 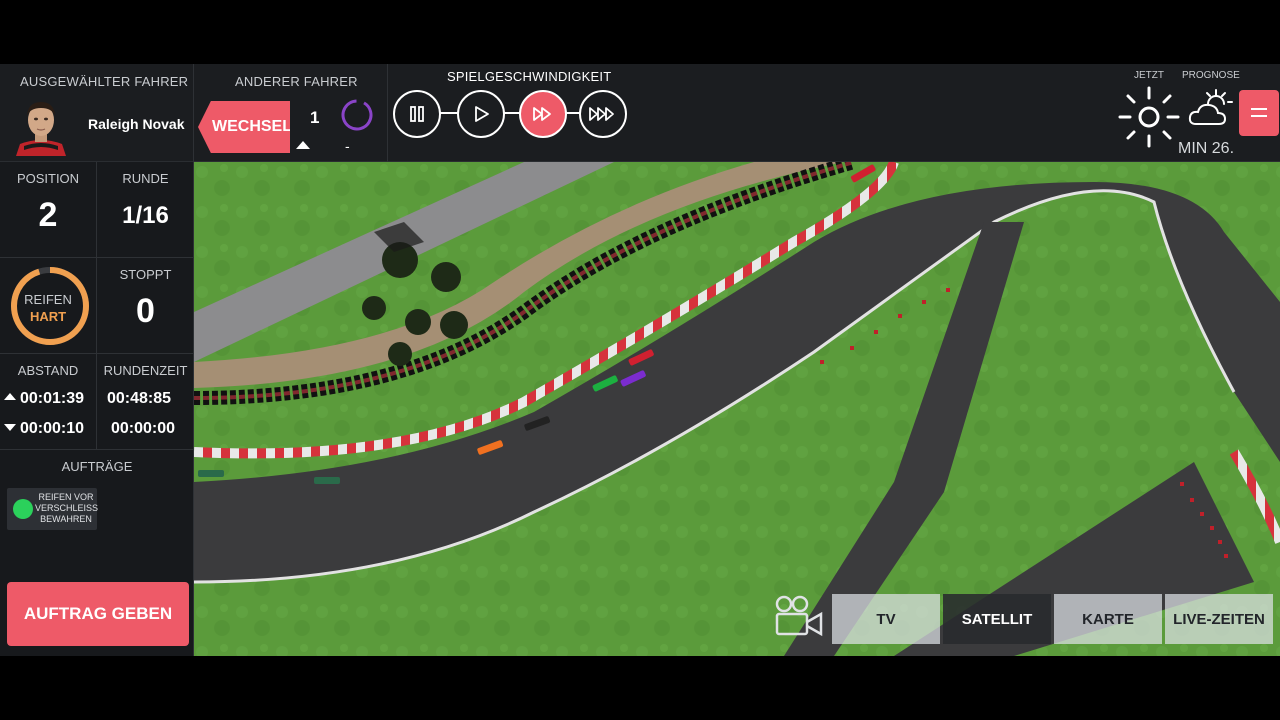 I want to click on menu-button, so click(x=1259, y=113).